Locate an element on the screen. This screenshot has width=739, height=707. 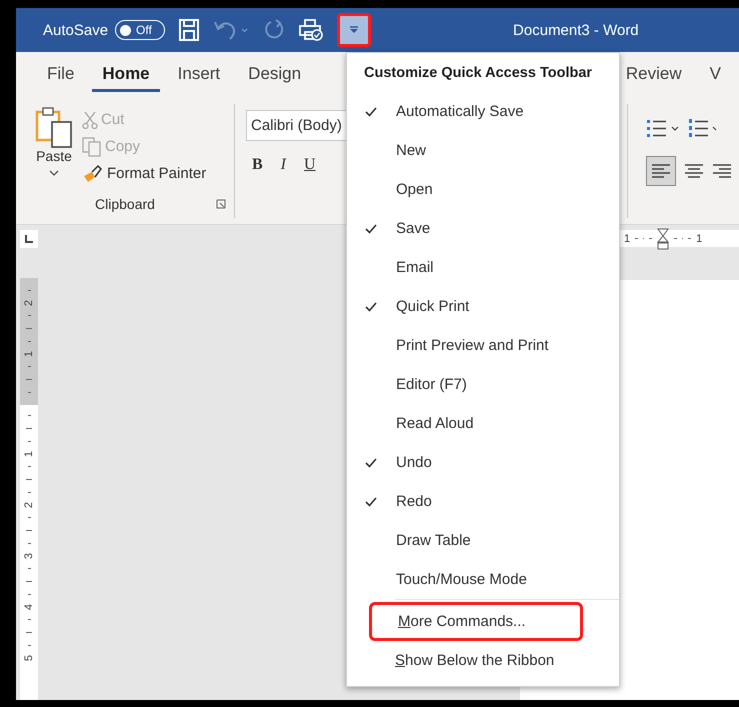
ribbon-tab: File is located at coordinates (60, 72).